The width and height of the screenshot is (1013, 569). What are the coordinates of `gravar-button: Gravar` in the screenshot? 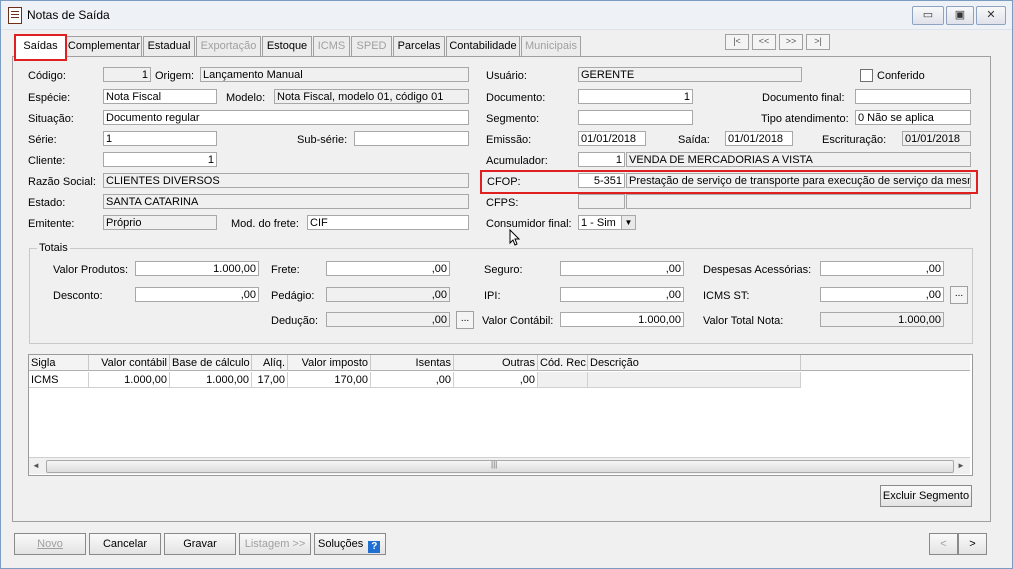 It's located at (200, 544).